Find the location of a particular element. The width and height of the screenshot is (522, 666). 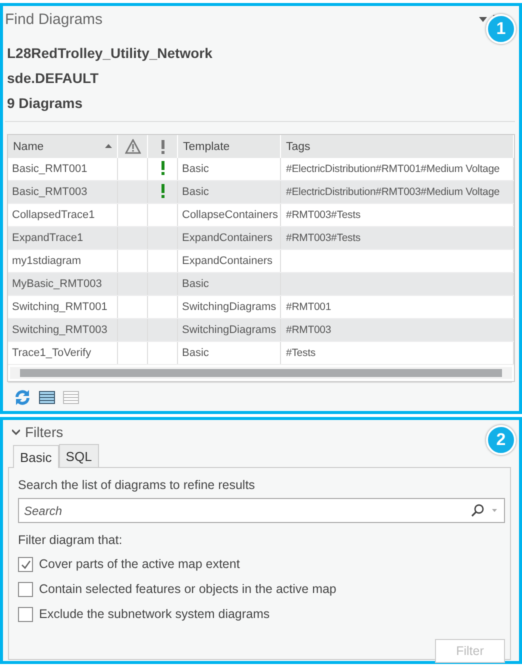

dropdown-icon is located at coordinates (483, 19).